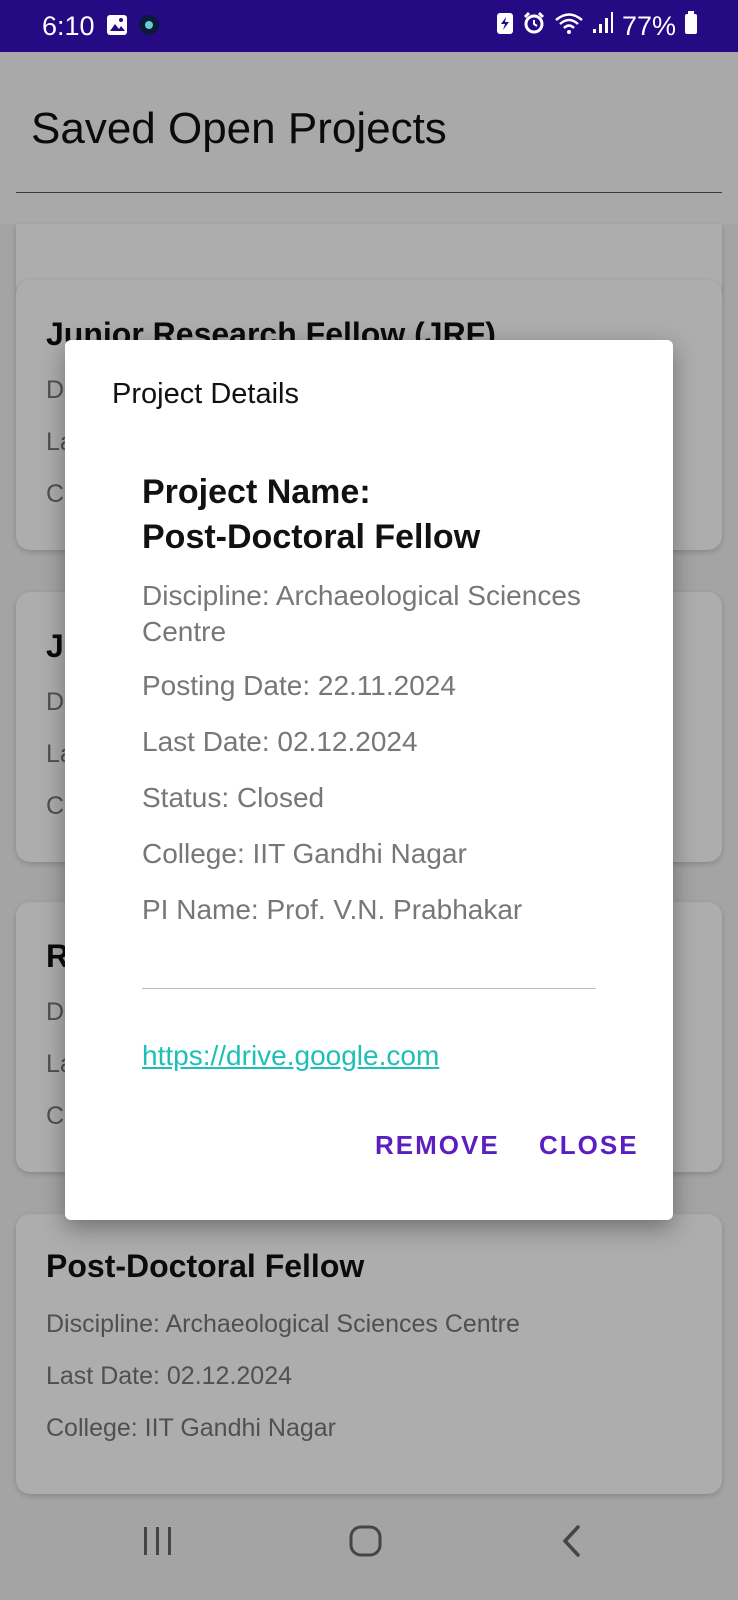 The height and width of the screenshot is (1600, 738). What do you see at coordinates (589, 1145) in the screenshot?
I see `close-button: CLOSE` at bounding box center [589, 1145].